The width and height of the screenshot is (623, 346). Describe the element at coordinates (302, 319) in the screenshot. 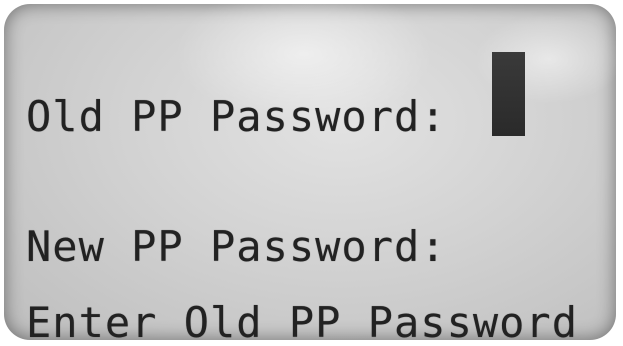

I see `status-prompt: Enter Old PP Password` at that location.